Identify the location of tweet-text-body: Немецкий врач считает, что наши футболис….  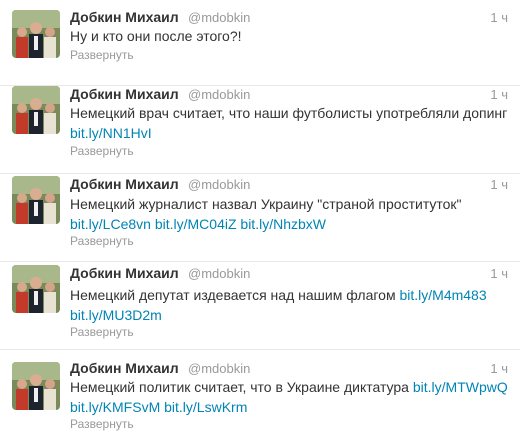
(289, 113).